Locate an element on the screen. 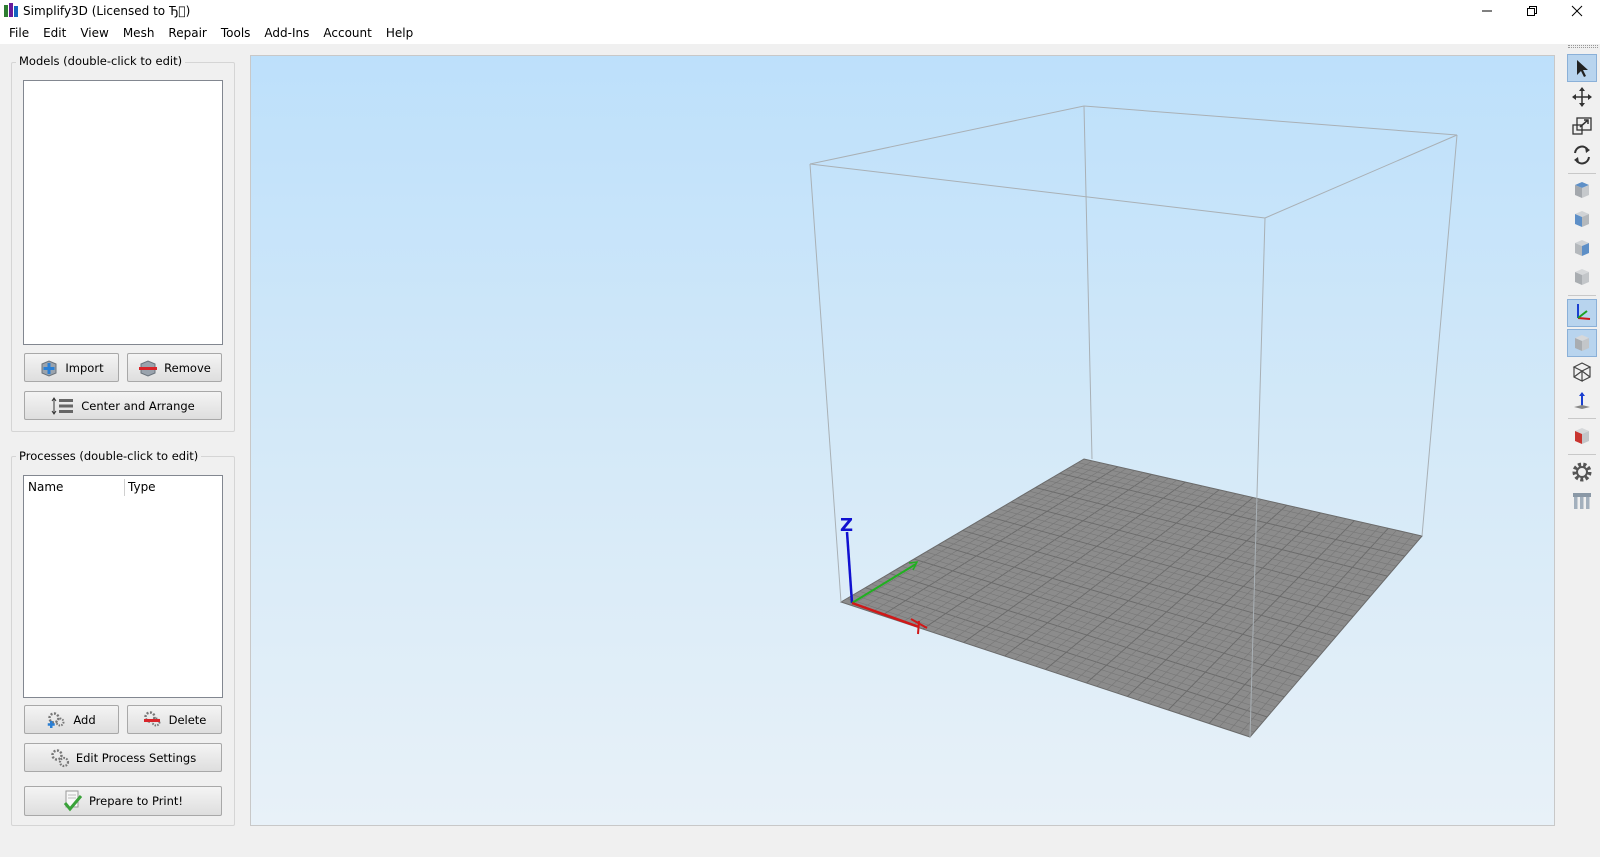 The image size is (1600, 857). column-divider is located at coordinates (124, 487).